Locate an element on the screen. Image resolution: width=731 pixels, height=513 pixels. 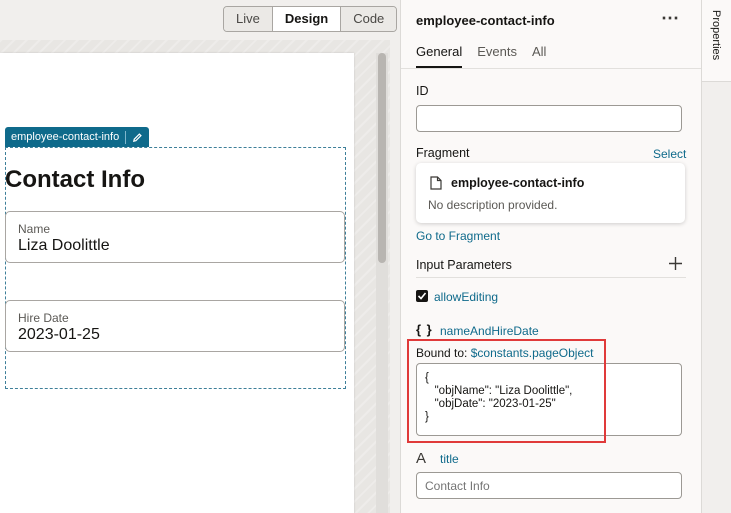
tab-events: Events is located at coordinates (497, 56).